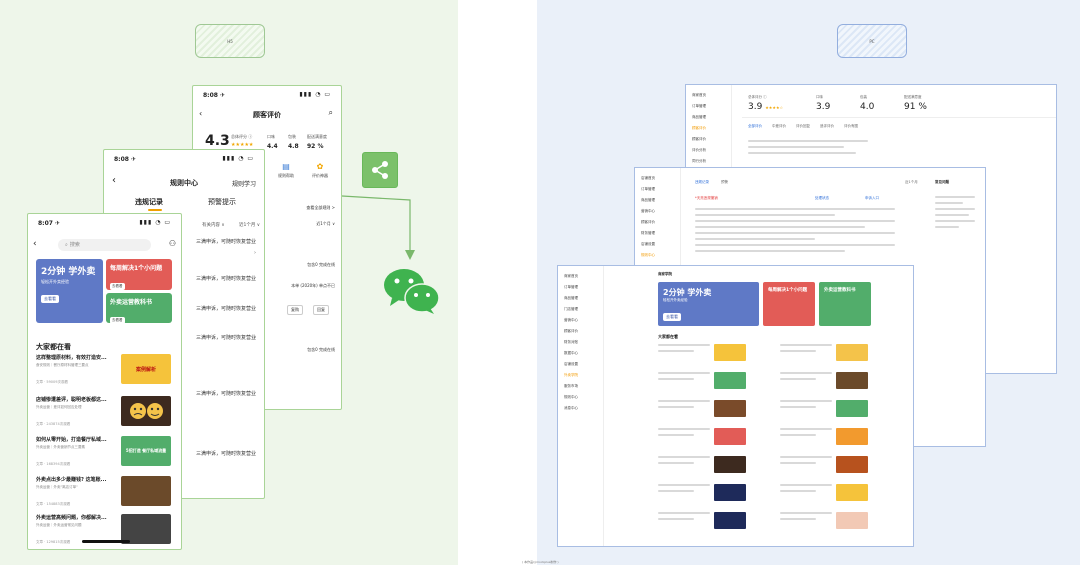 The image size is (1080, 565). What do you see at coordinates (380, 170) in the screenshot?
I see `share-icon` at bounding box center [380, 170].